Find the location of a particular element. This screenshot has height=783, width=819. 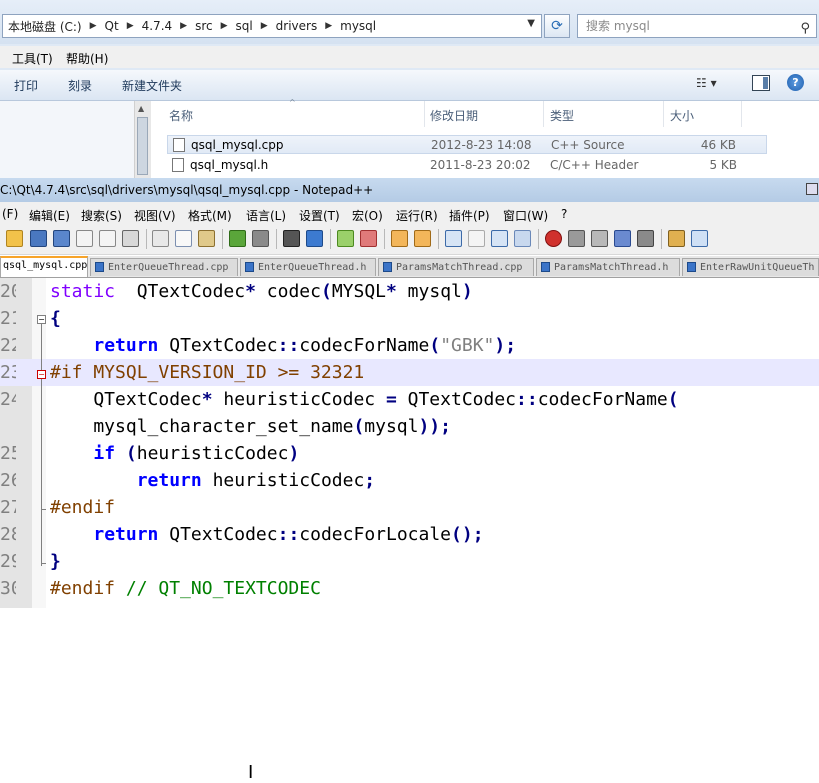

tab-paramsmatchthread-cpp: ParamsMatchThread.cpp is located at coordinates (456, 267).